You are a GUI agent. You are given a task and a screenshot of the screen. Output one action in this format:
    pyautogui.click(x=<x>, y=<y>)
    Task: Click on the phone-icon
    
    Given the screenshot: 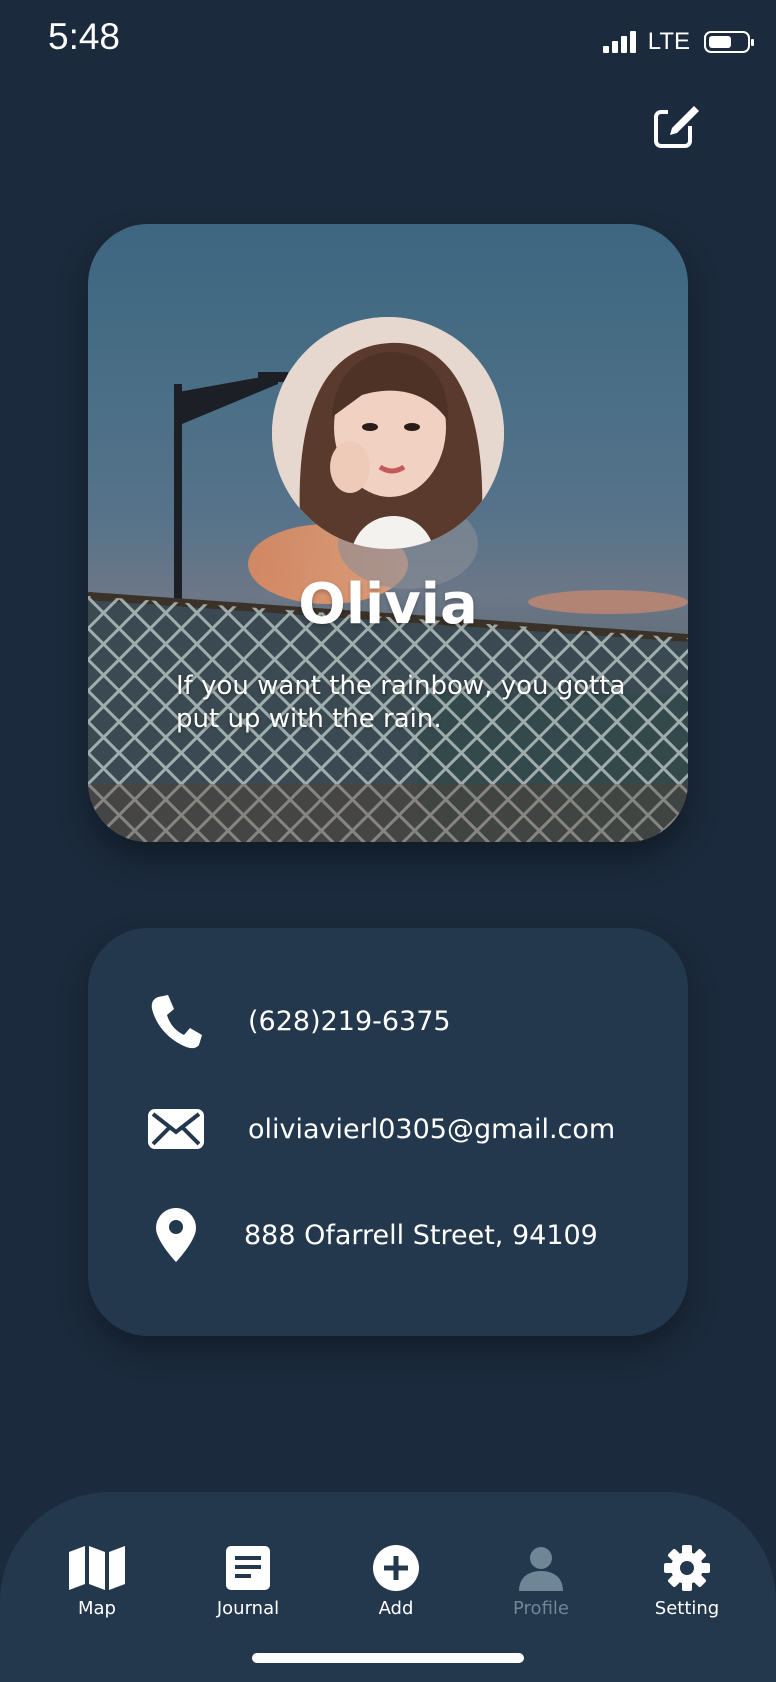 What is the action you would take?
    pyautogui.click(x=176, y=1021)
    